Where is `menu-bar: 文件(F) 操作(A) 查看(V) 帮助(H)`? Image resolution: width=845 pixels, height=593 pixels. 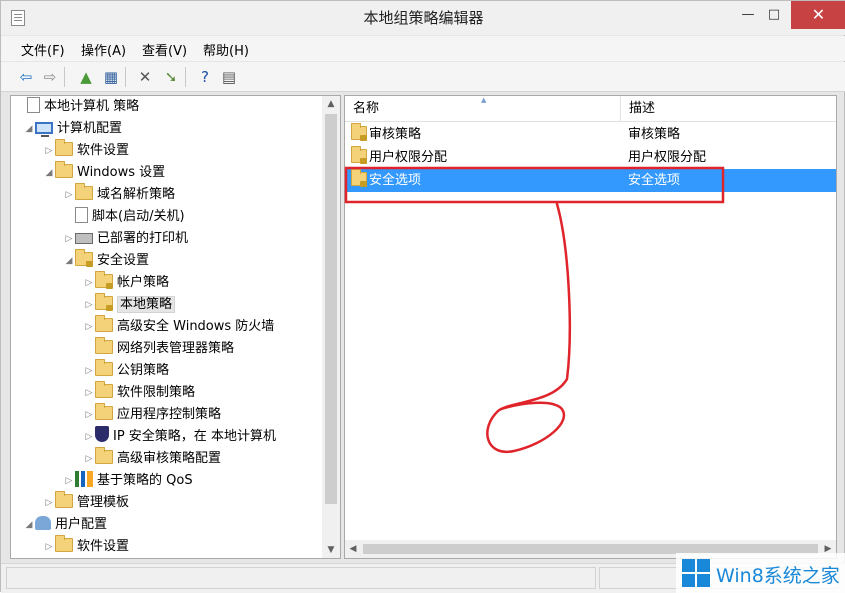 menu-bar: 文件(F) 操作(A) 查看(V) 帮助(H) is located at coordinates (423, 48).